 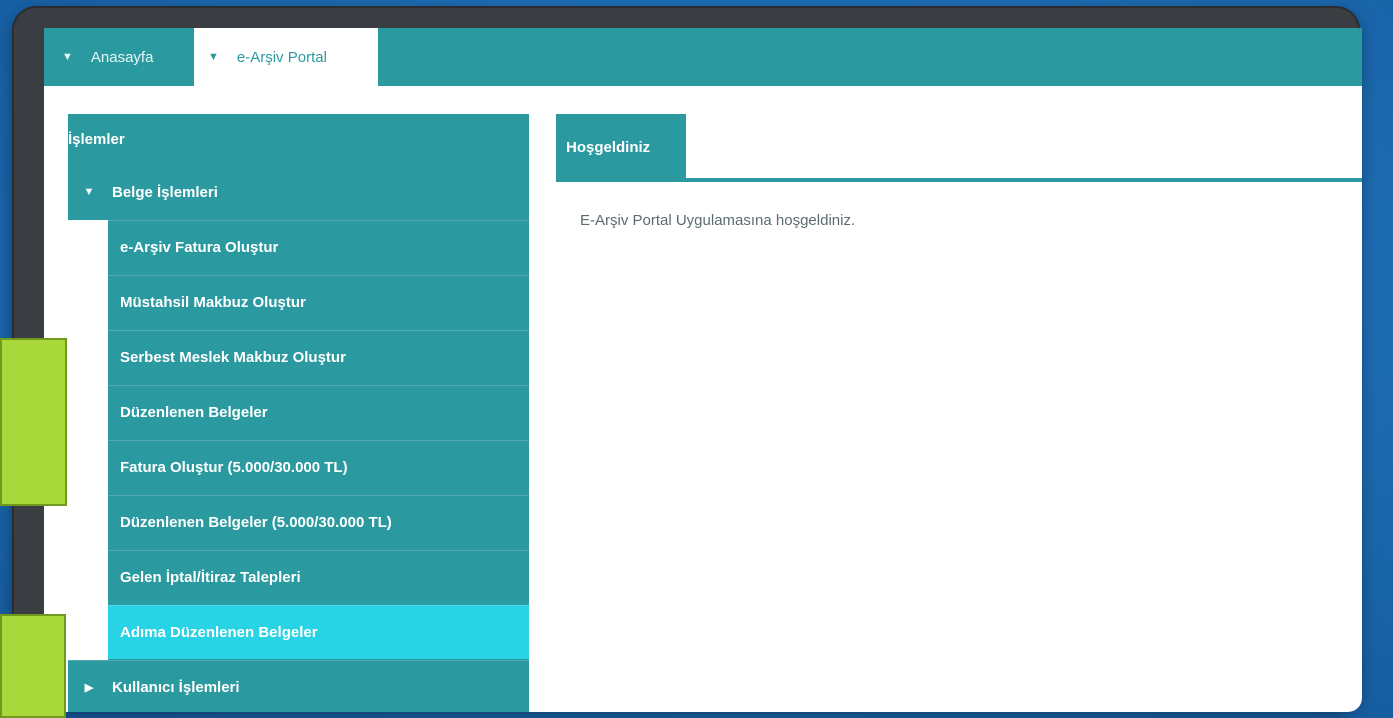 I want to click on sidebar-group-belge-islemleri: ▼ Belge İşlemleri, so click(x=298, y=192).